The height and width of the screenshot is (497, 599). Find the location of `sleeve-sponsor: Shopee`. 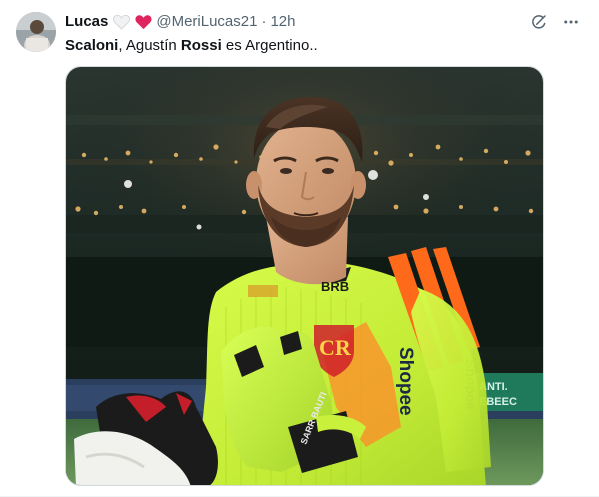

sleeve-sponsor: Shopee is located at coordinates (405, 381).